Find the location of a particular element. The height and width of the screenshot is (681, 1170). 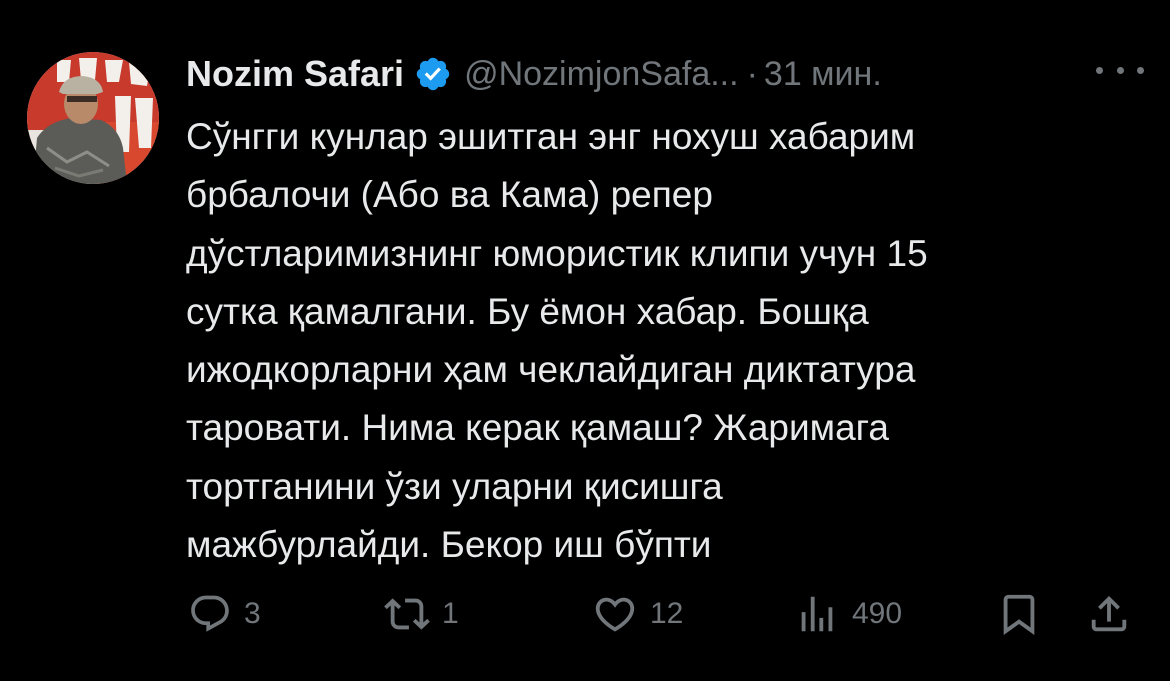

retweet-count: 1 is located at coordinates (450, 613).